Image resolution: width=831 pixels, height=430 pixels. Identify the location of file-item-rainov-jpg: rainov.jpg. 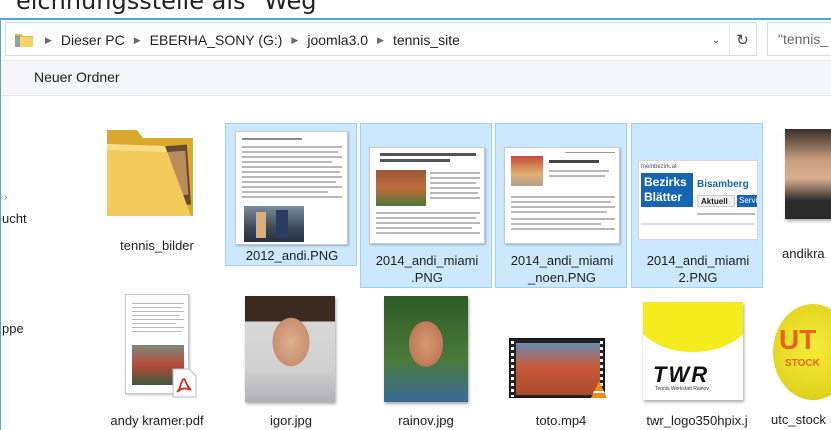
(426, 357).